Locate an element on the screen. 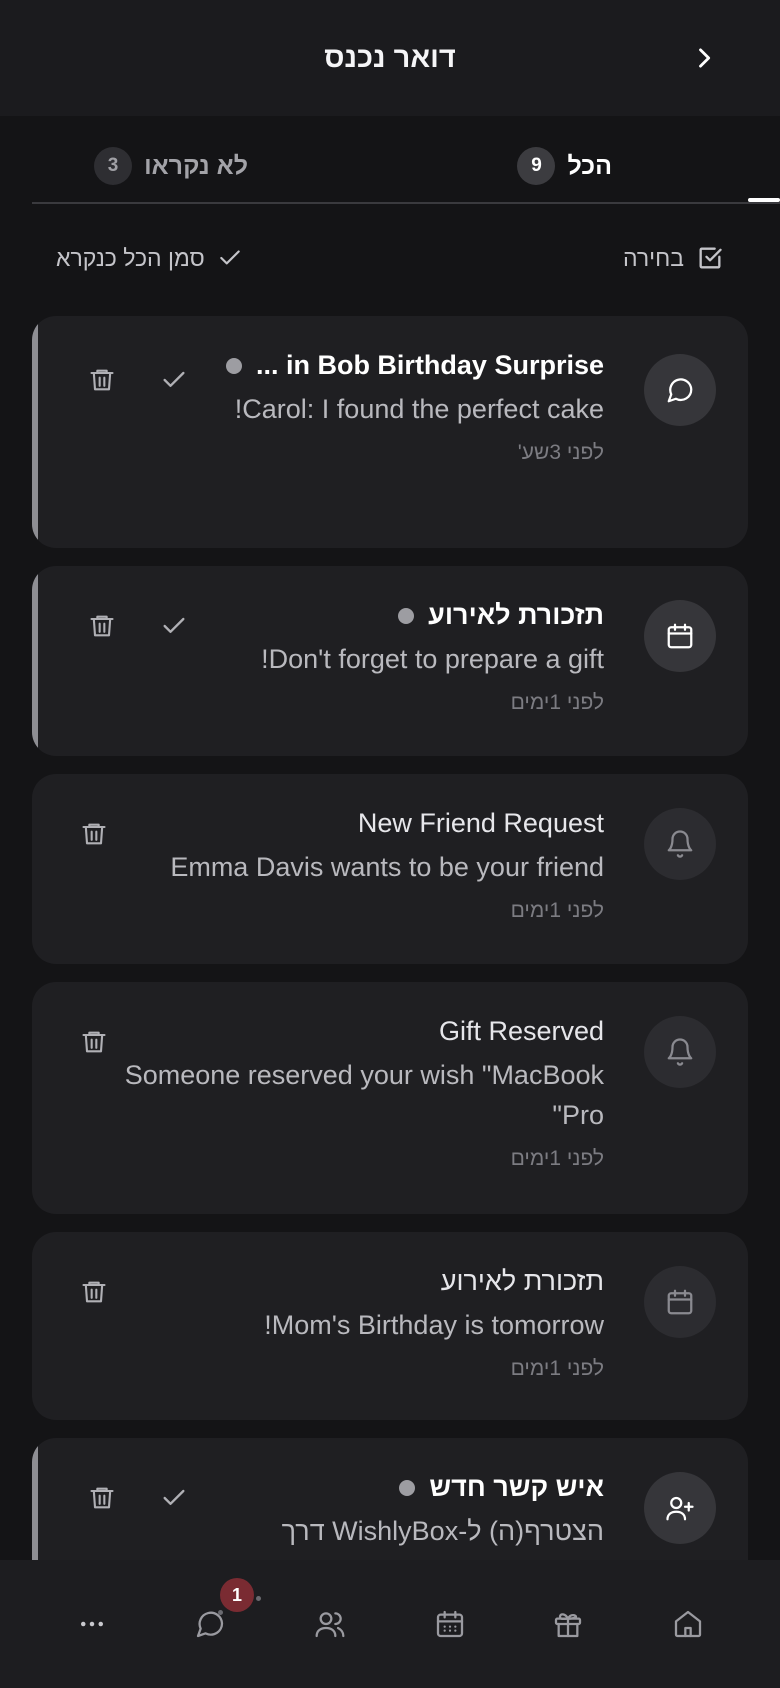 This screenshot has height=1688, width=780. tab-unread: לא נקראו 3 is located at coordinates (171, 166).